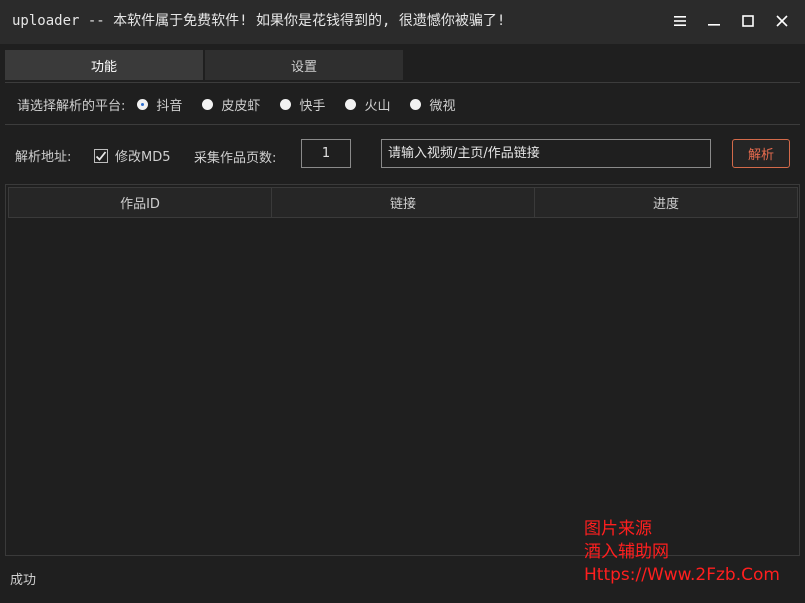 This screenshot has height=603, width=805. What do you see at coordinates (23, 580) in the screenshot?
I see `status-text: 成功` at bounding box center [23, 580].